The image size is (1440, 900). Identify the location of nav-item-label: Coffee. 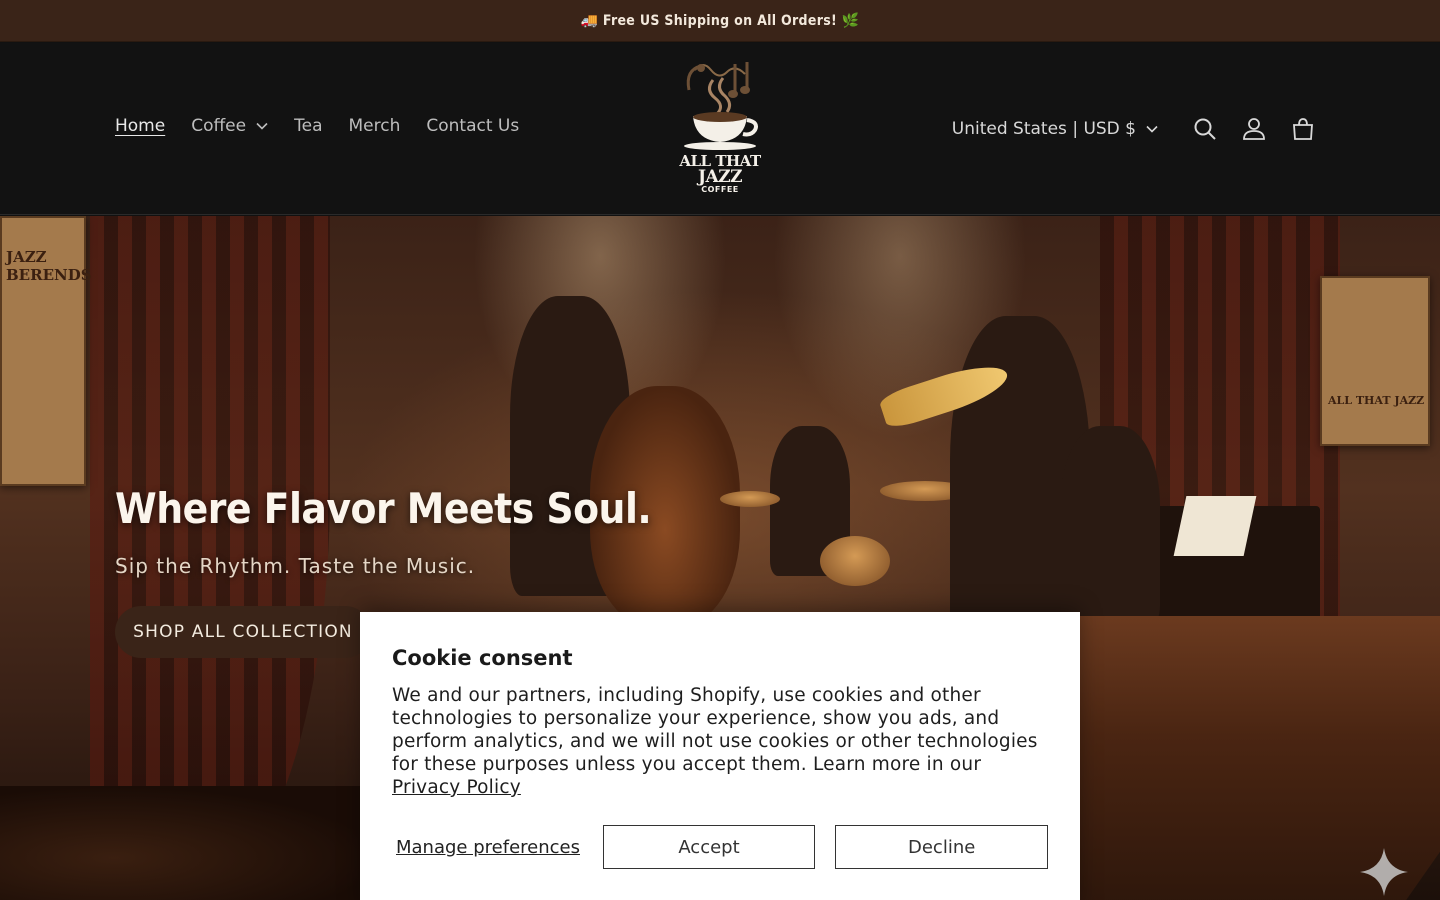
(219, 126).